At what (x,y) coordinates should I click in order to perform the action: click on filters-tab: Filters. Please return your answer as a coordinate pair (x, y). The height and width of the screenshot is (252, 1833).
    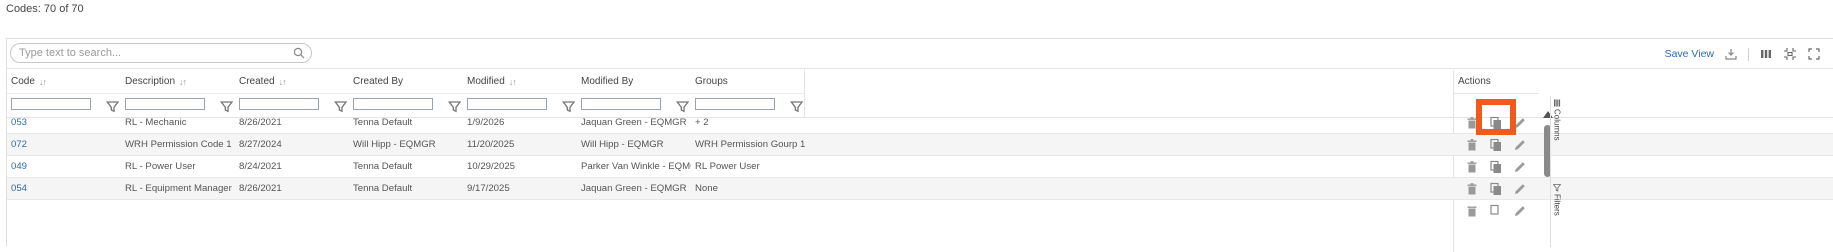
    Looking at the image, I should click on (1557, 200).